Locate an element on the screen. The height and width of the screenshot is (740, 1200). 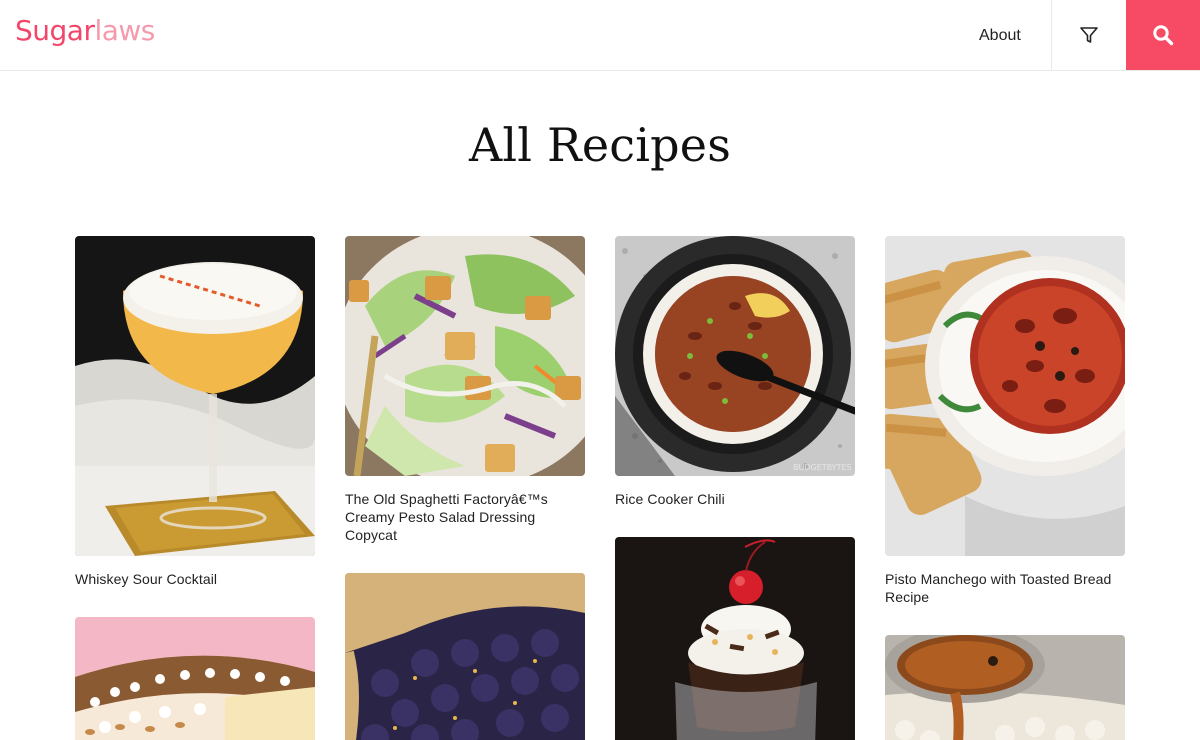
search-button is located at coordinates (1163, 35).